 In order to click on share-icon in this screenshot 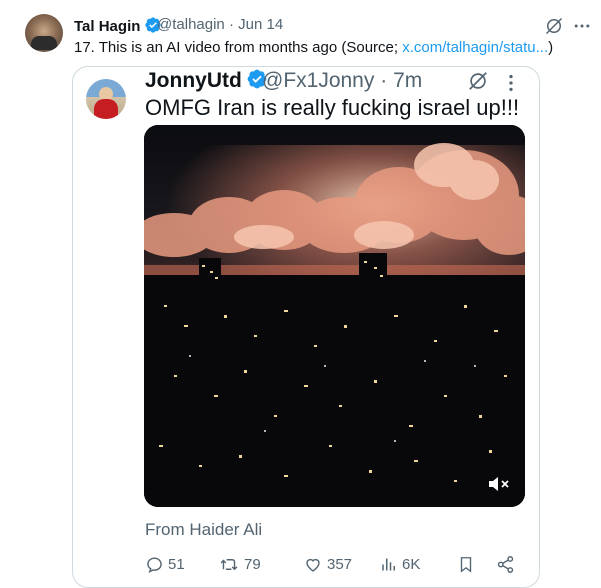, I will do `click(505, 564)`.